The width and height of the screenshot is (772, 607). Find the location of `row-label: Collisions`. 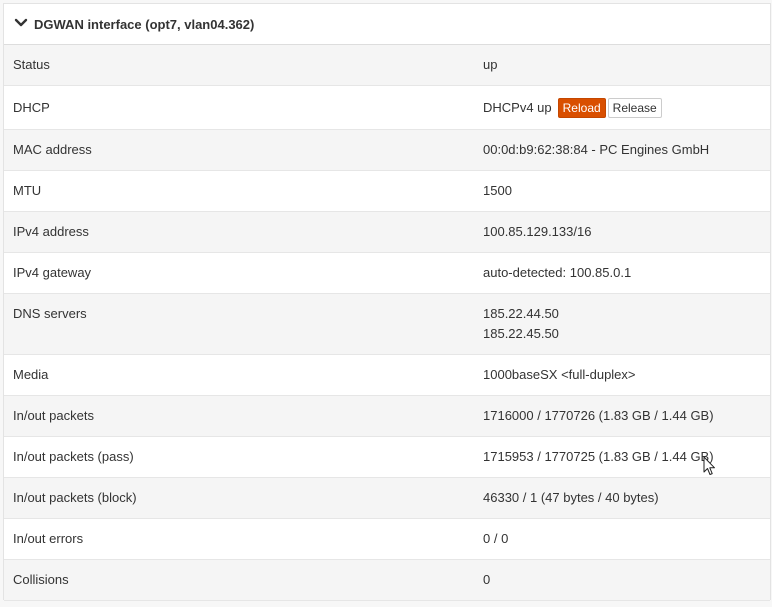

row-label: Collisions is located at coordinates (41, 579).